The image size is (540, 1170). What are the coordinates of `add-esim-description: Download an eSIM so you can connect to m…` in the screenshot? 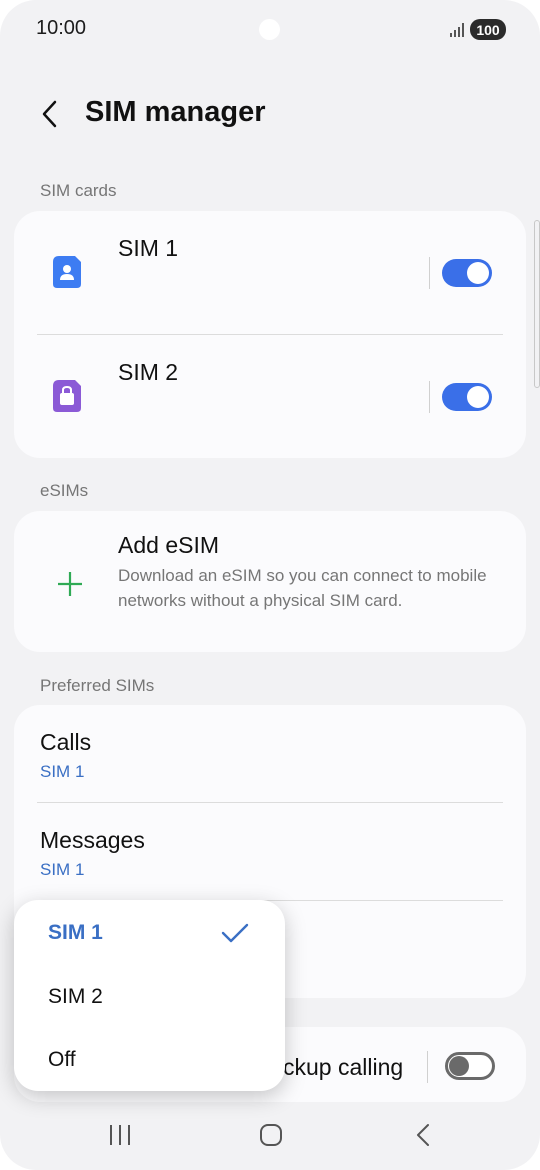 It's located at (302, 588).